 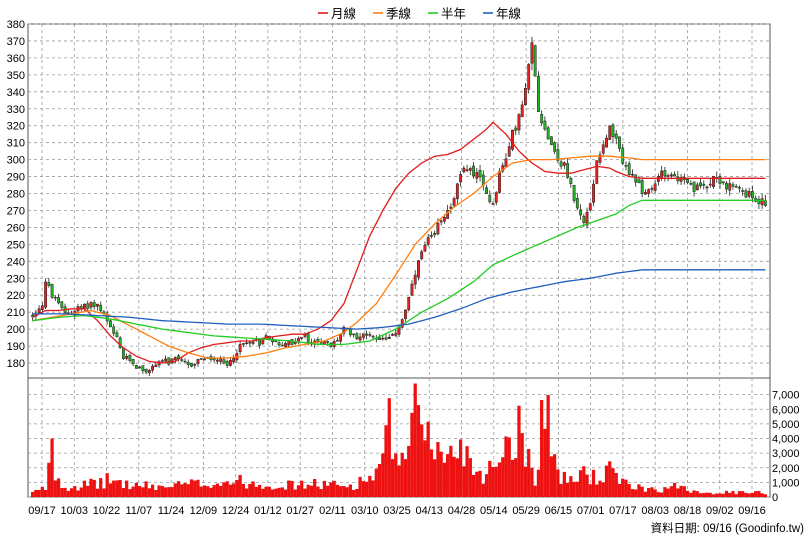 What do you see at coordinates (344, 13) in the screenshot?
I see `legend-label: 月線` at bounding box center [344, 13].